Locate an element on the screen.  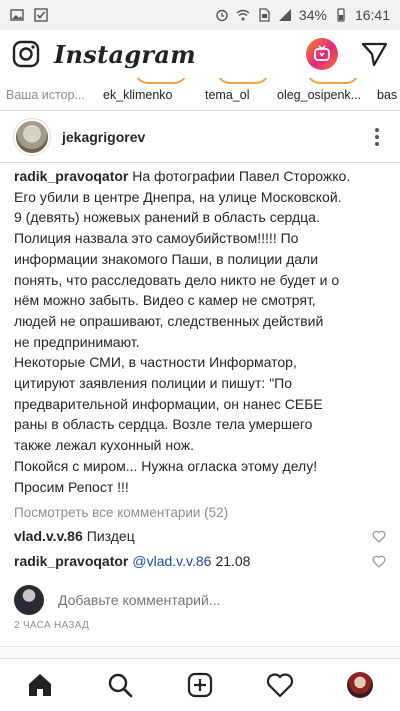
profile-avatar is located at coordinates (360, 685).